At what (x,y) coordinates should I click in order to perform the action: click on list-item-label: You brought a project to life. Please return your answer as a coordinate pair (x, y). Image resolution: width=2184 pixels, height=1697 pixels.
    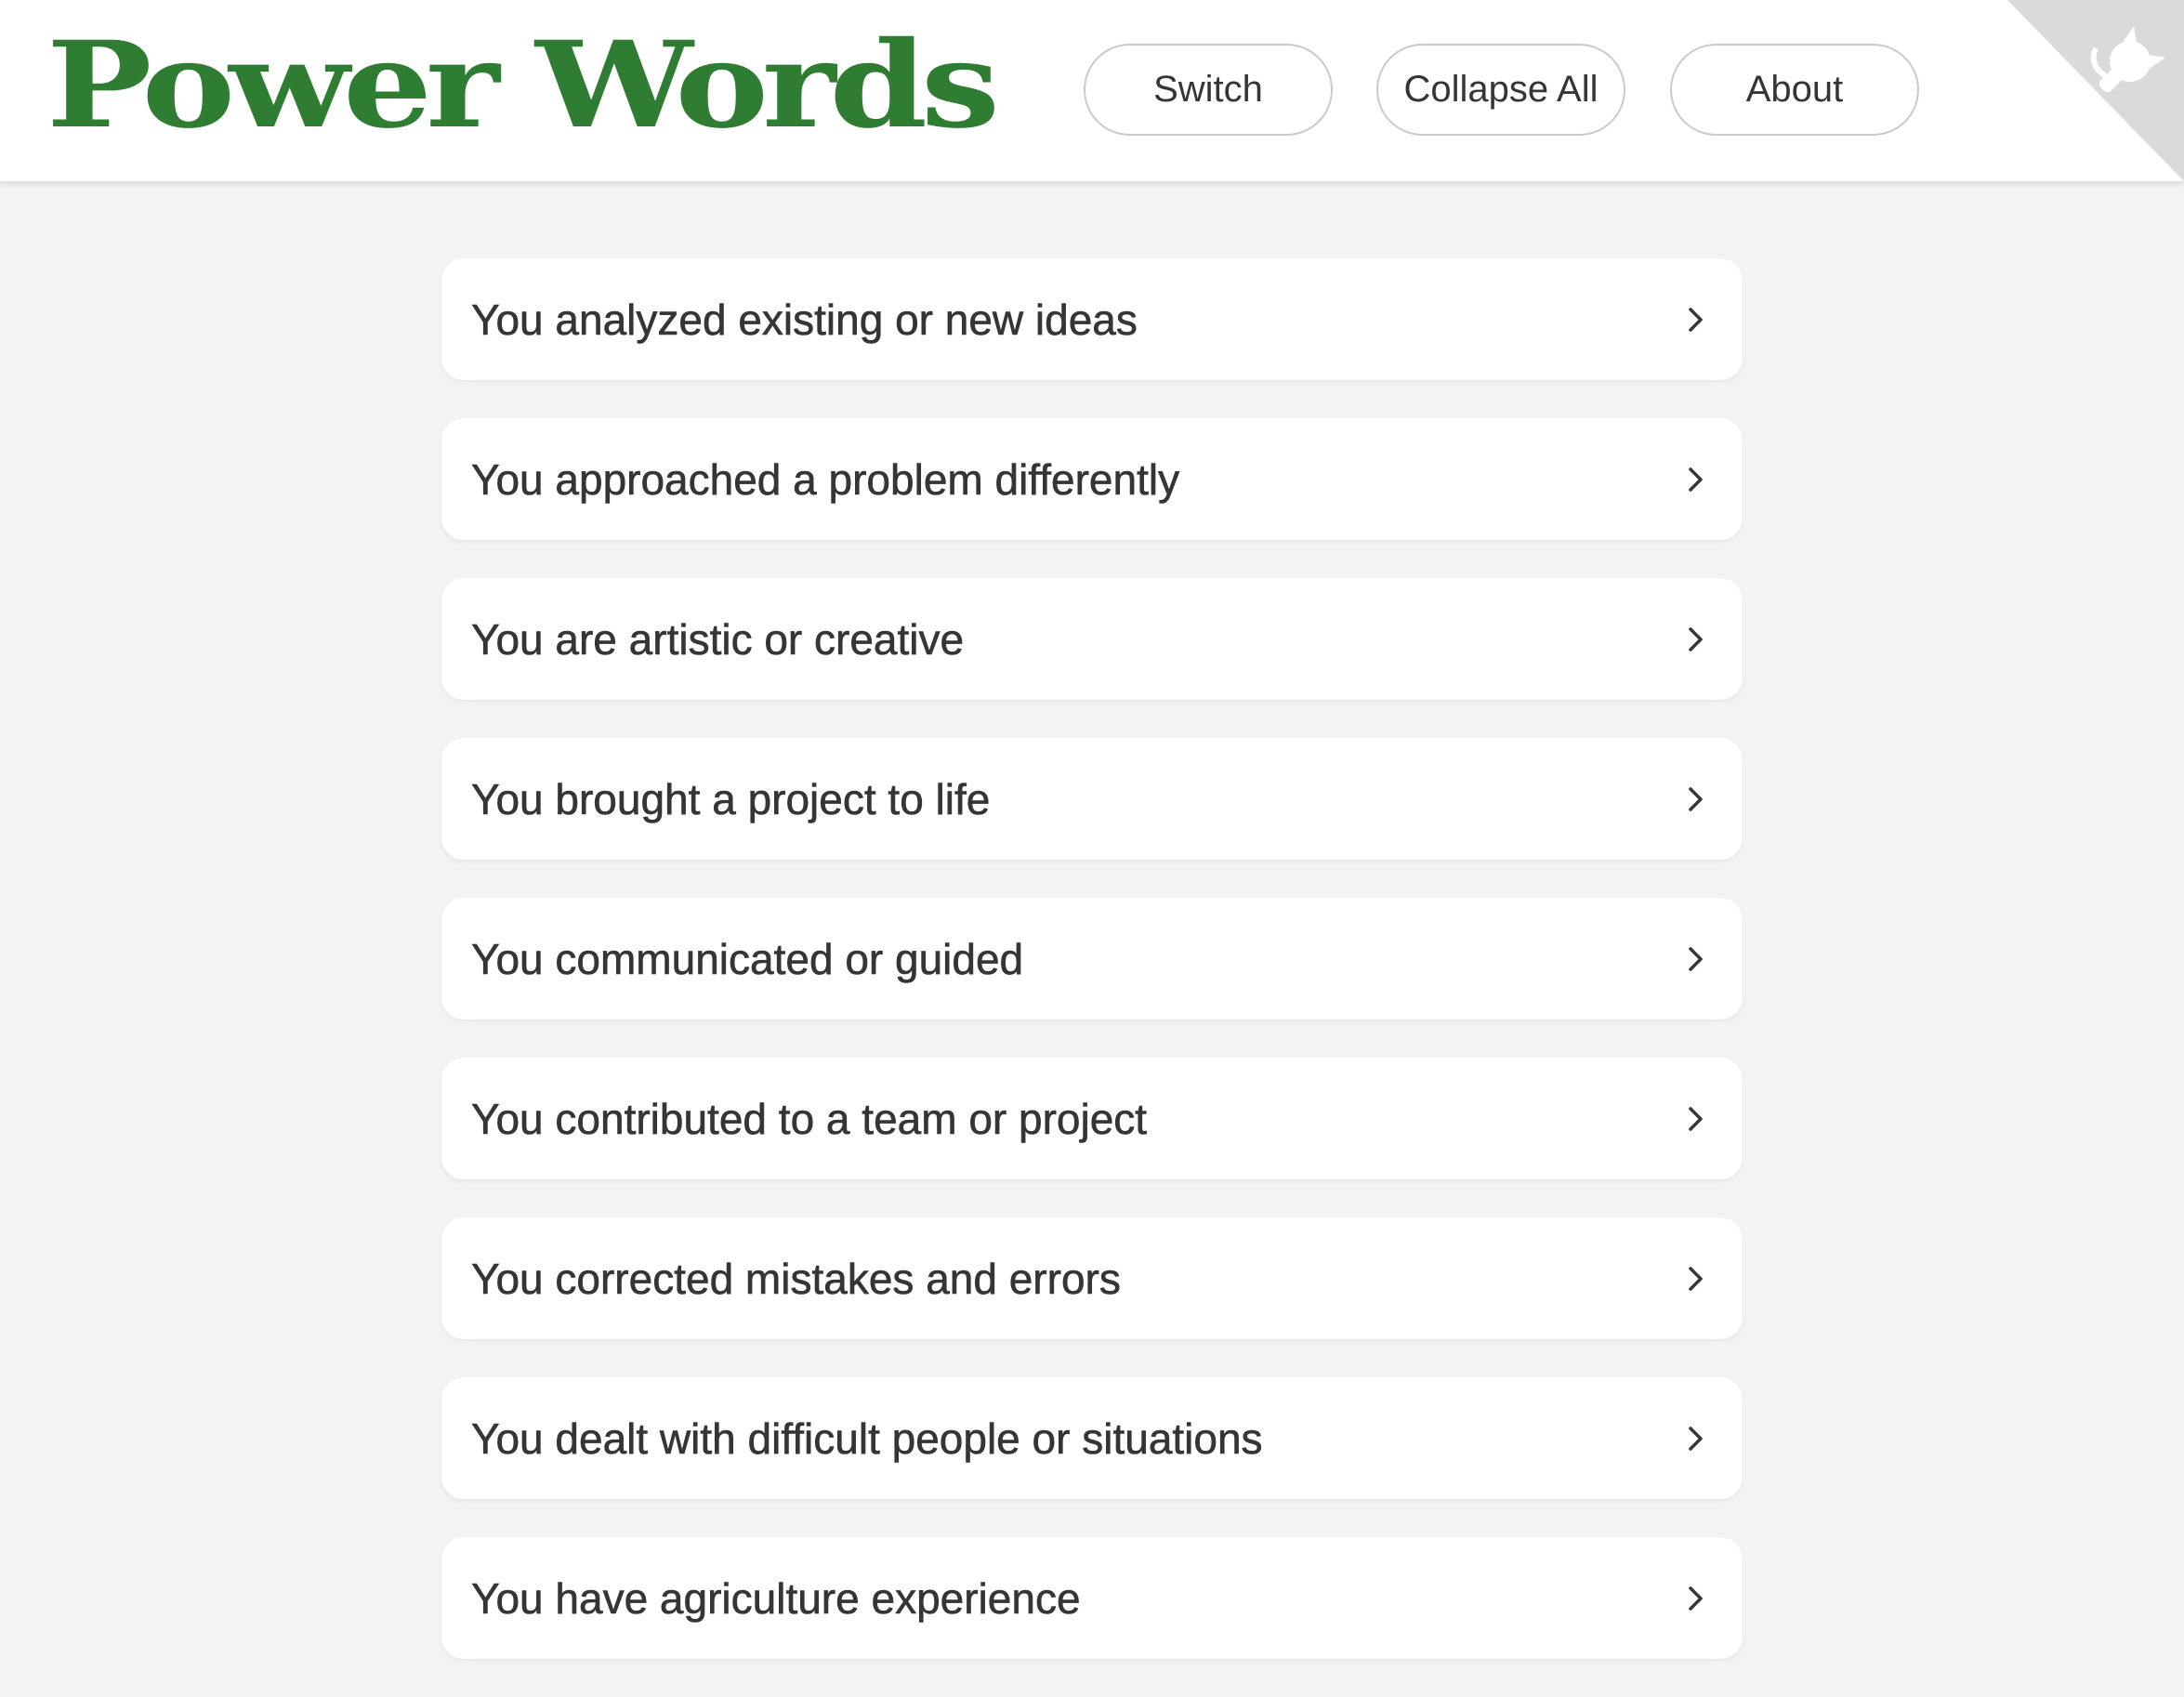
    Looking at the image, I should click on (731, 799).